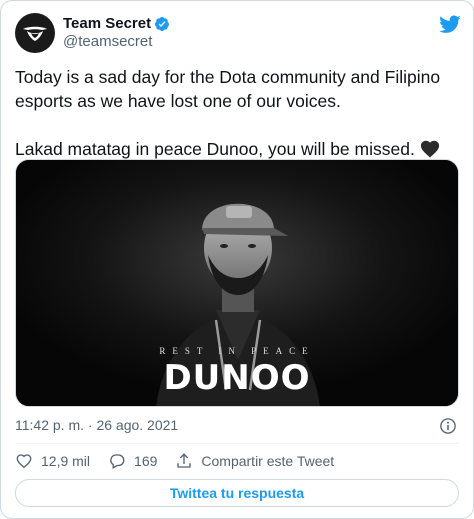 The width and height of the screenshot is (474, 519). Describe the element at coordinates (238, 35) in the screenshot. I see `tweet-header: Team Secret @teamsecret` at that location.